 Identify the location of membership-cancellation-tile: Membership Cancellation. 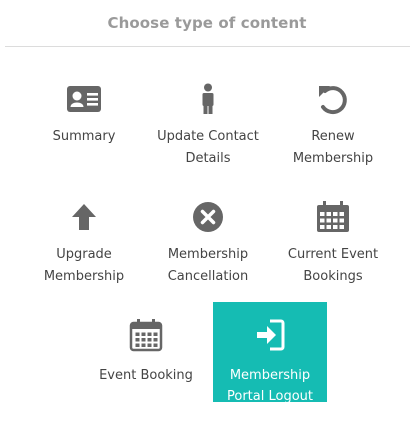
(208, 248).